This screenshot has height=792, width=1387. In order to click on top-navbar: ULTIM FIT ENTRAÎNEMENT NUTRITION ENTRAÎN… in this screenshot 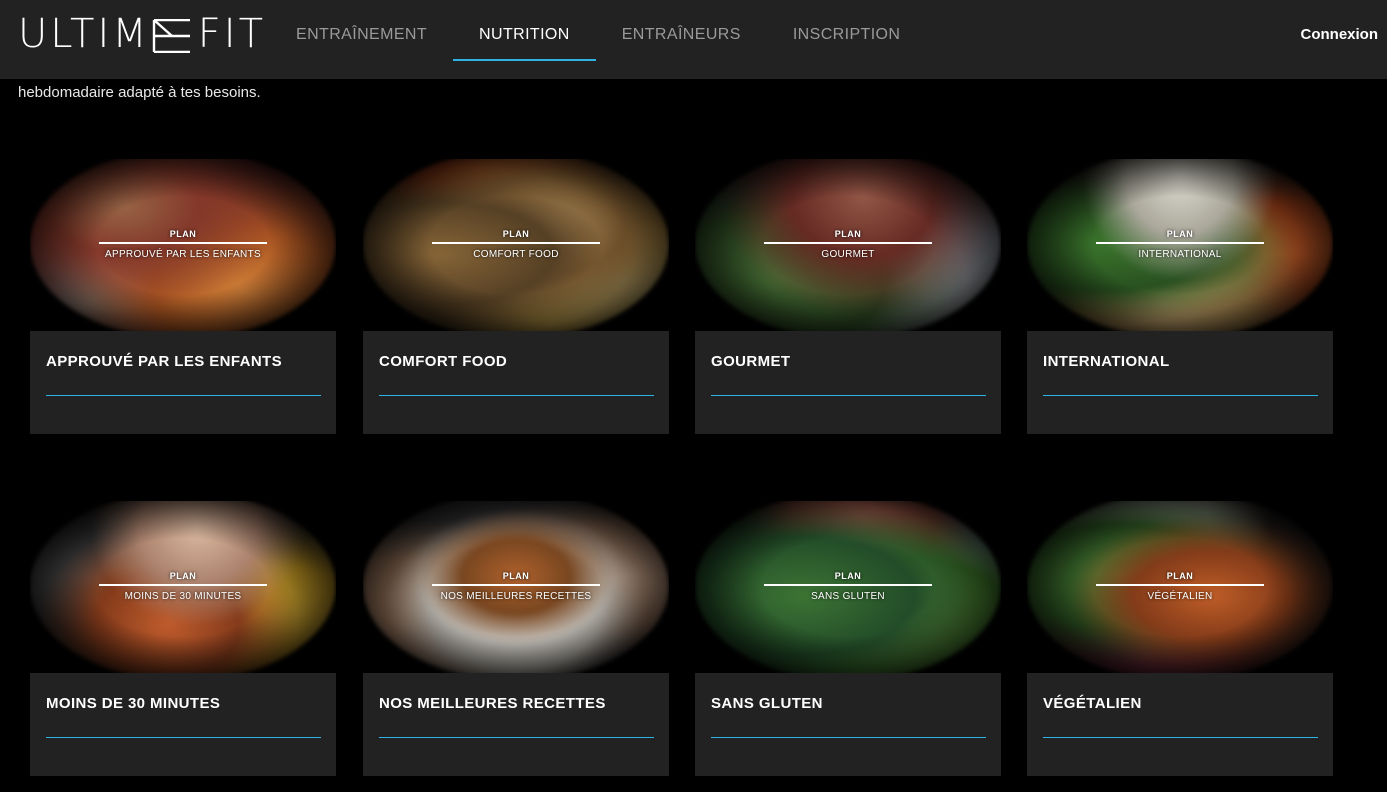, I will do `click(693, 39)`.